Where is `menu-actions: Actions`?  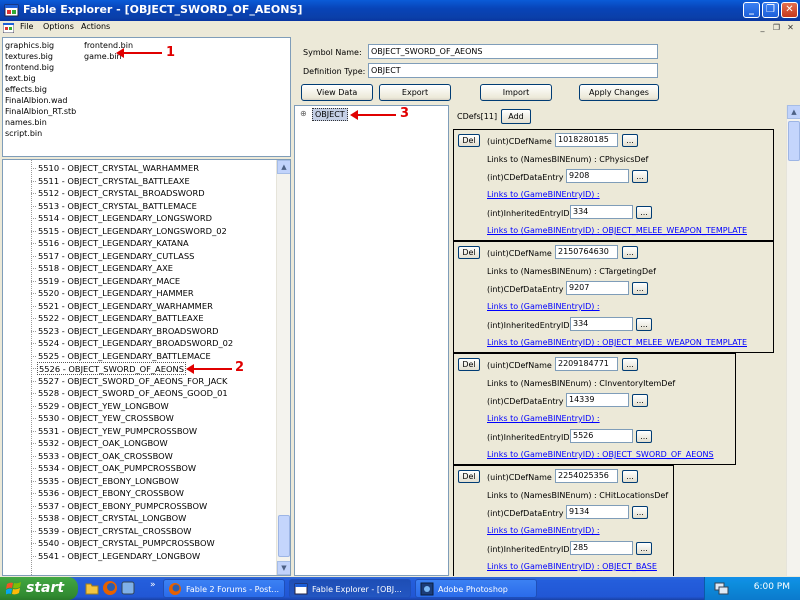 menu-actions: Actions is located at coordinates (95, 26).